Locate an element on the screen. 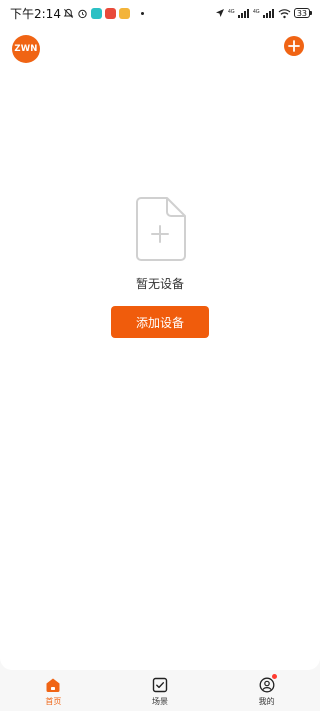  more-notifications-dot is located at coordinates (142, 13).